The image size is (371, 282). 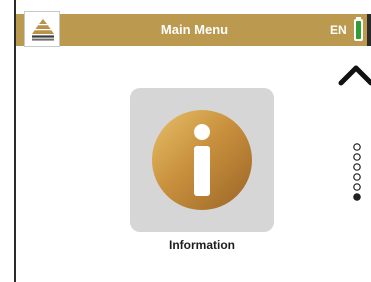 I want to click on battery-full-icon, so click(x=358, y=30).